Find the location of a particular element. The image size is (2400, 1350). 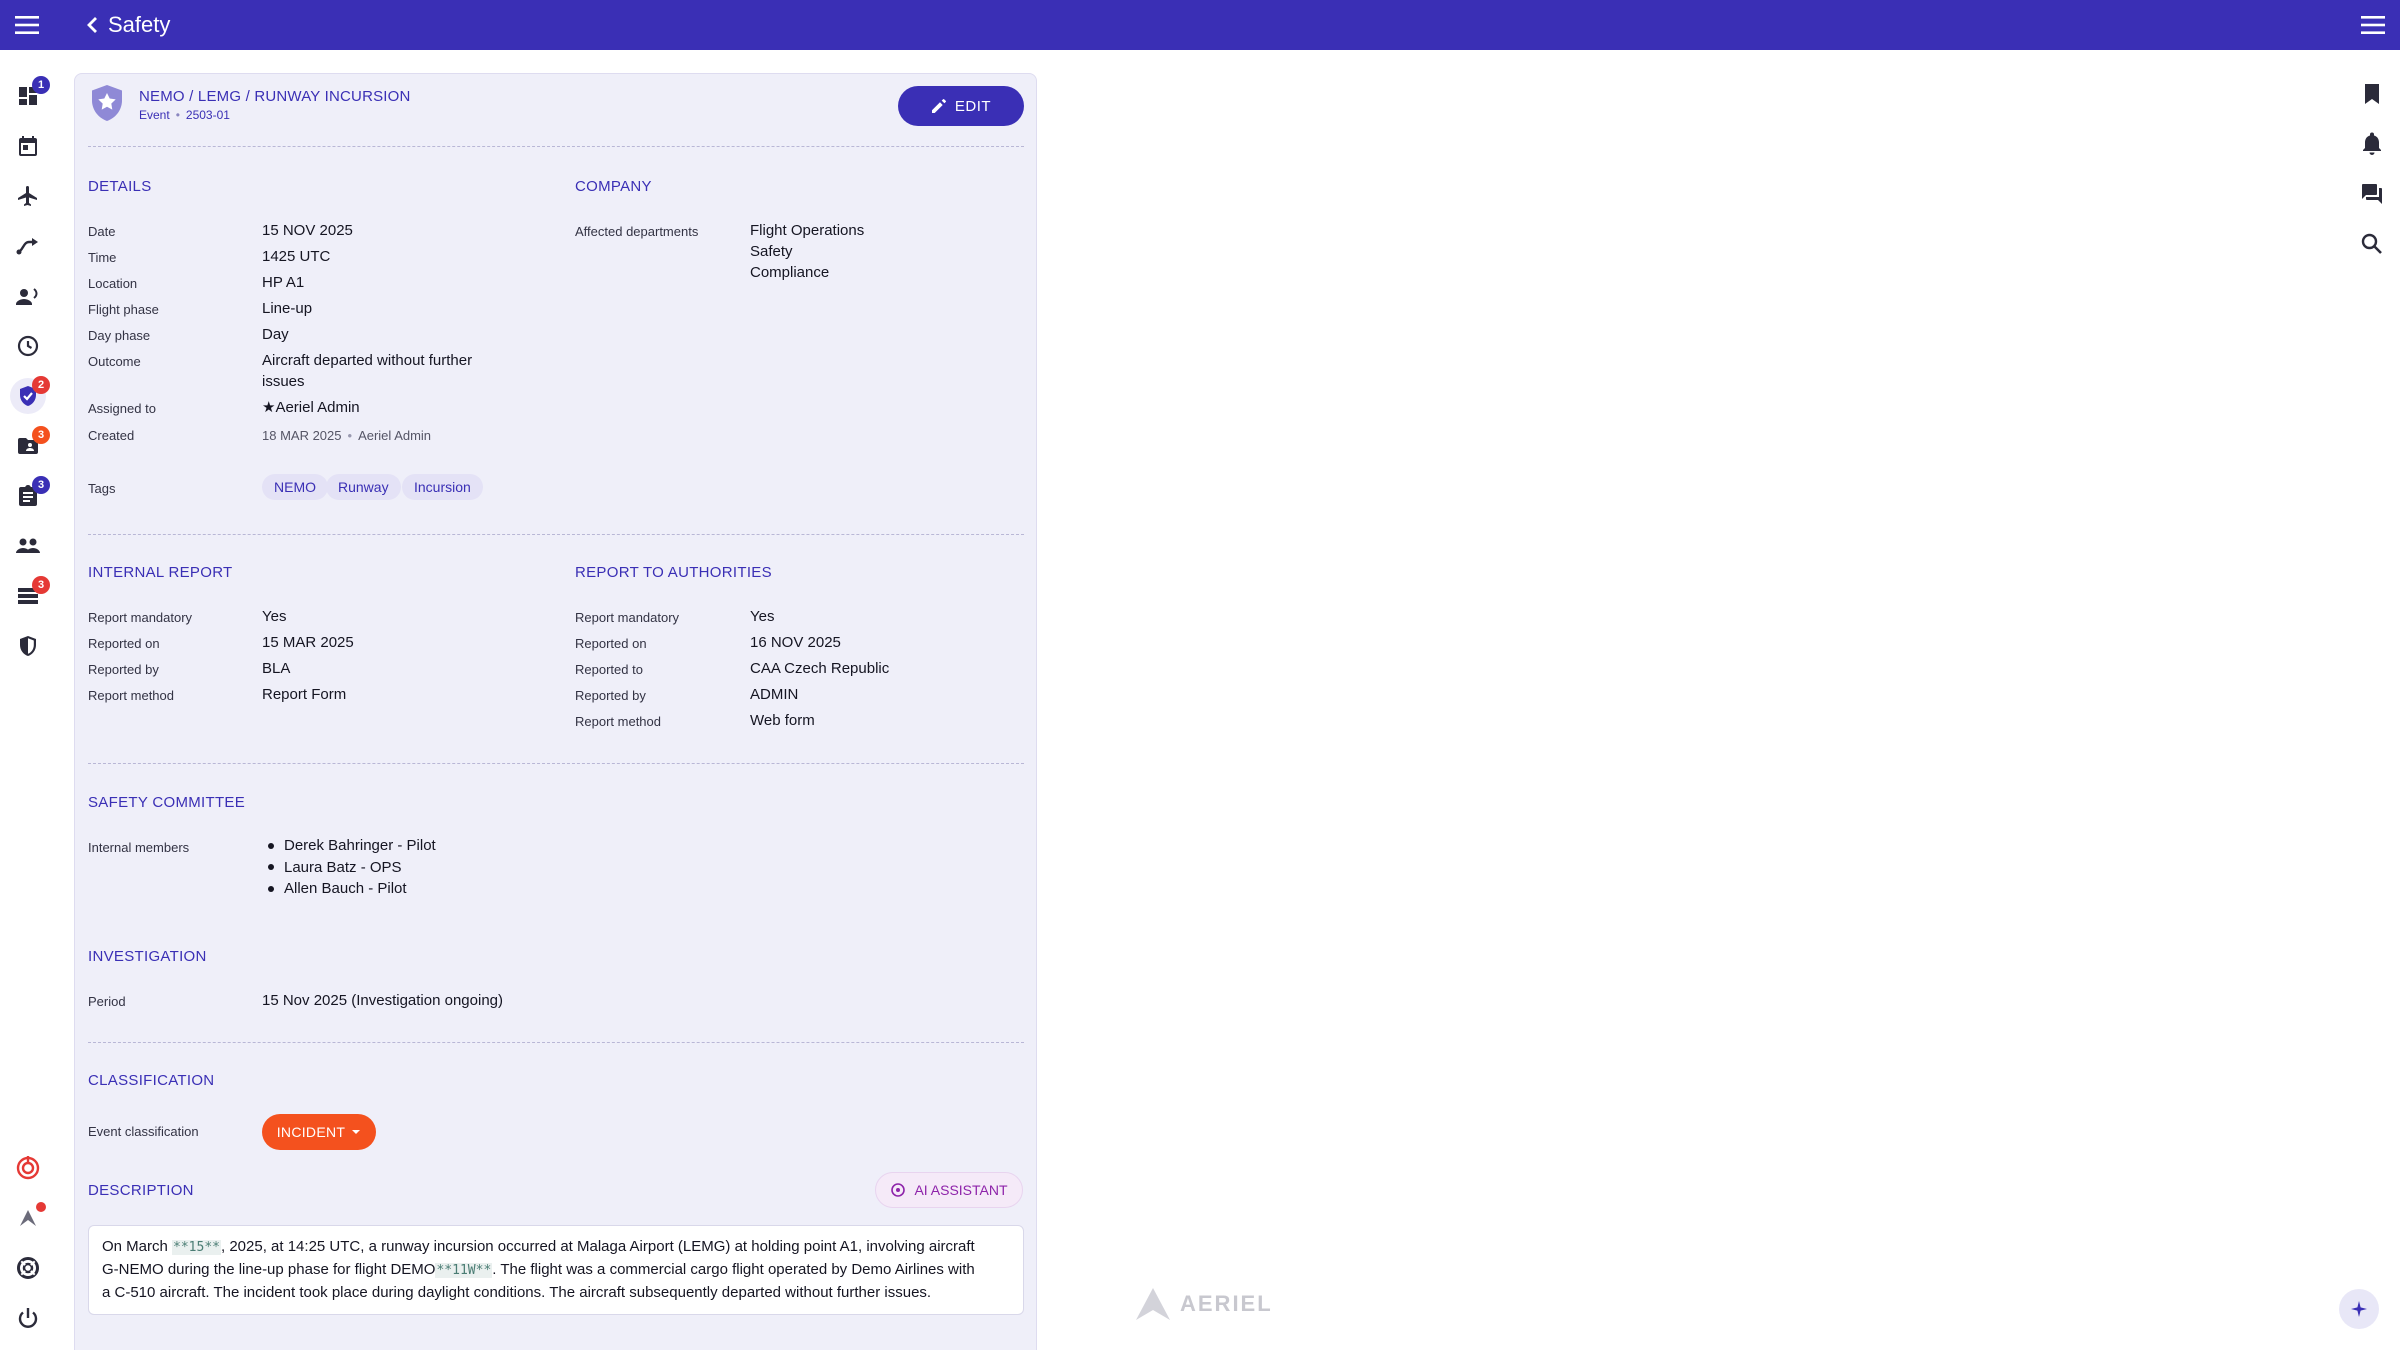

menu-icon is located at coordinates (27, 25).